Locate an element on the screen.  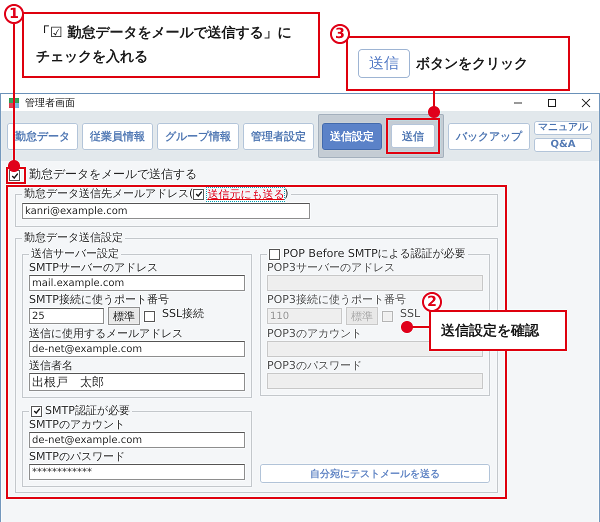
email-field: kanri@example.com is located at coordinates (166, 211).